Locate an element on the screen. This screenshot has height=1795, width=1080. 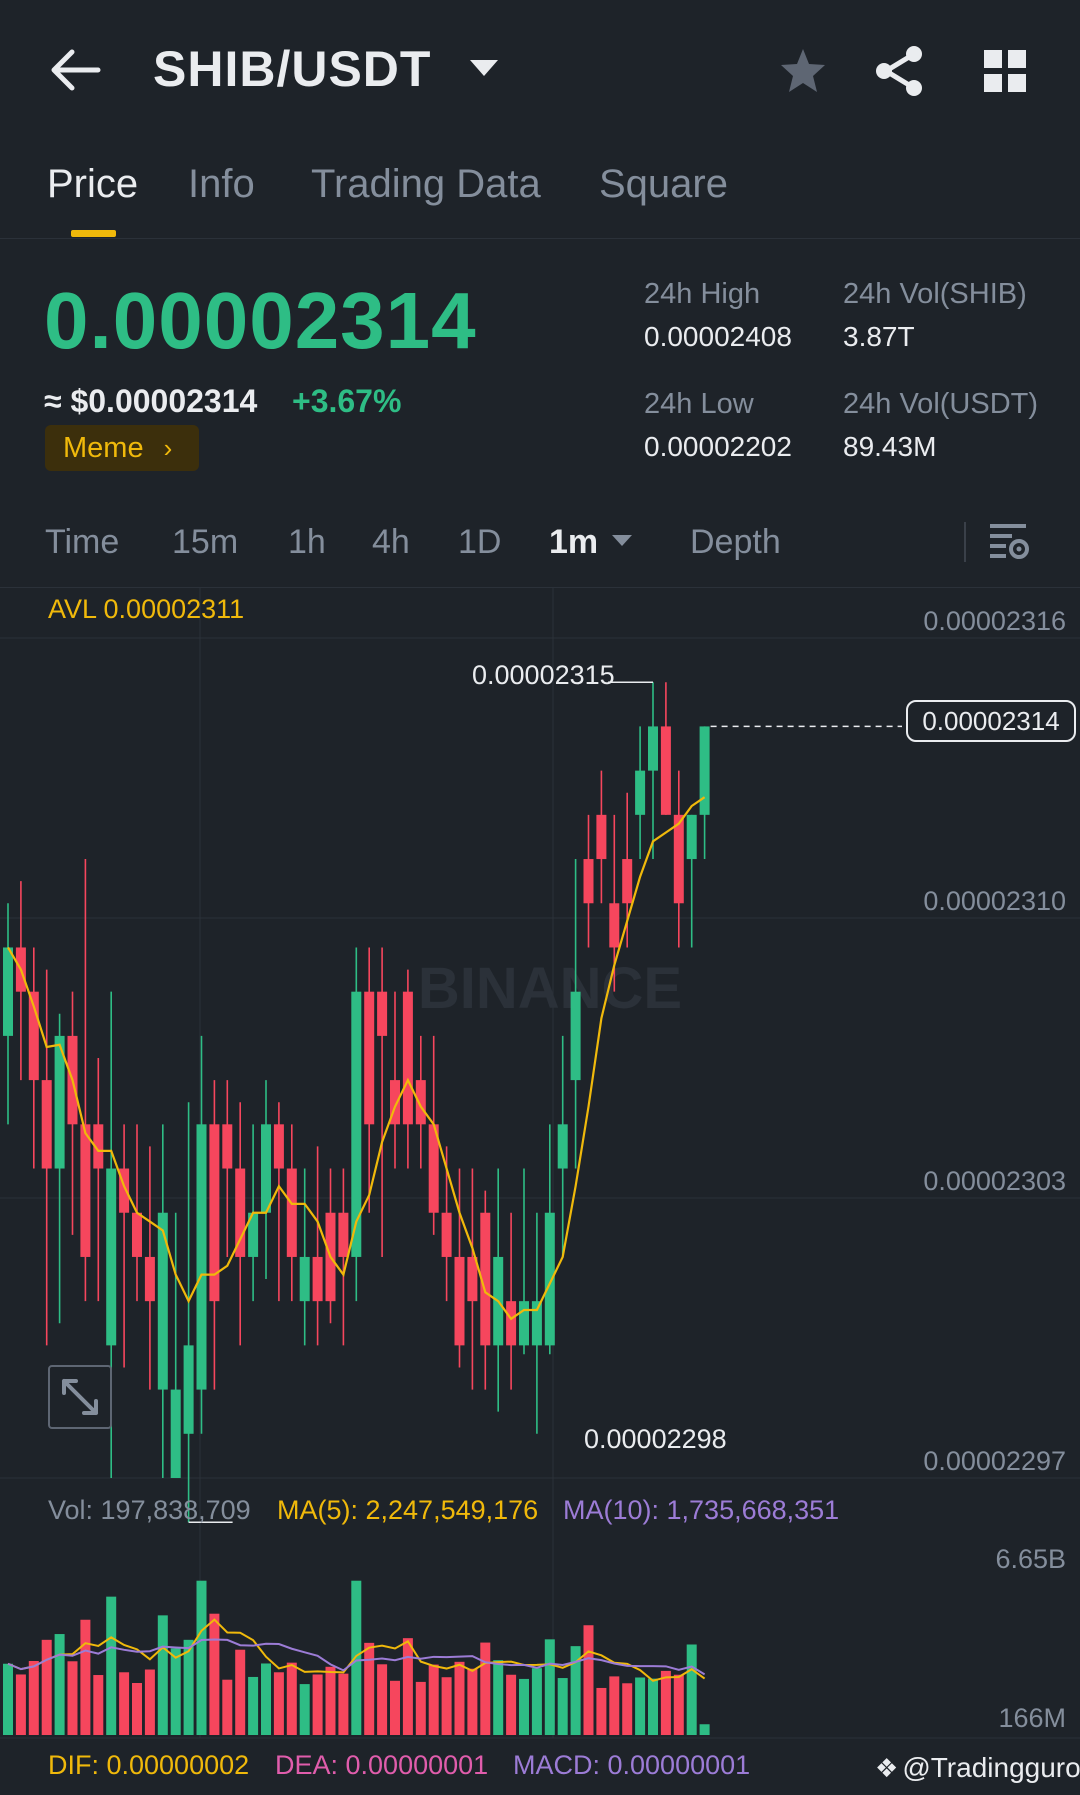
macd-dea-label: DEA: 0.00000001 is located at coordinates (382, 1765).